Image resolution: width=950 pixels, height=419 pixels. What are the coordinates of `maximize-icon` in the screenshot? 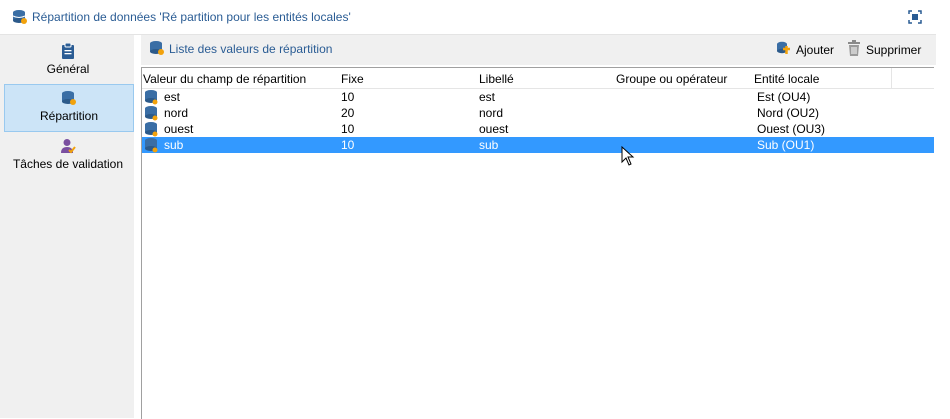 It's located at (915, 17).